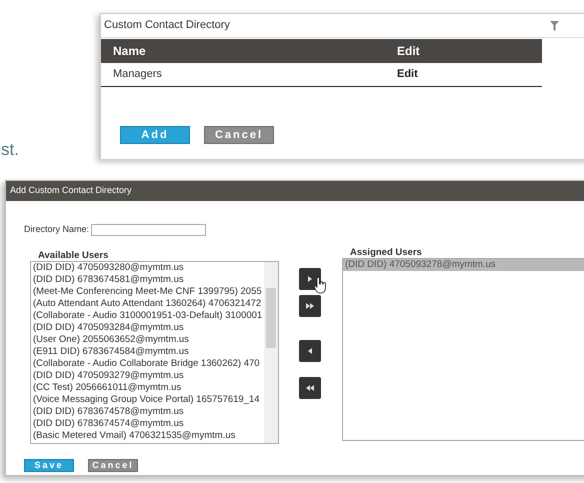 The width and height of the screenshot is (584, 483). I want to click on user-list-item: (DID DID) 4705093278@mymtm.us, so click(463, 264).